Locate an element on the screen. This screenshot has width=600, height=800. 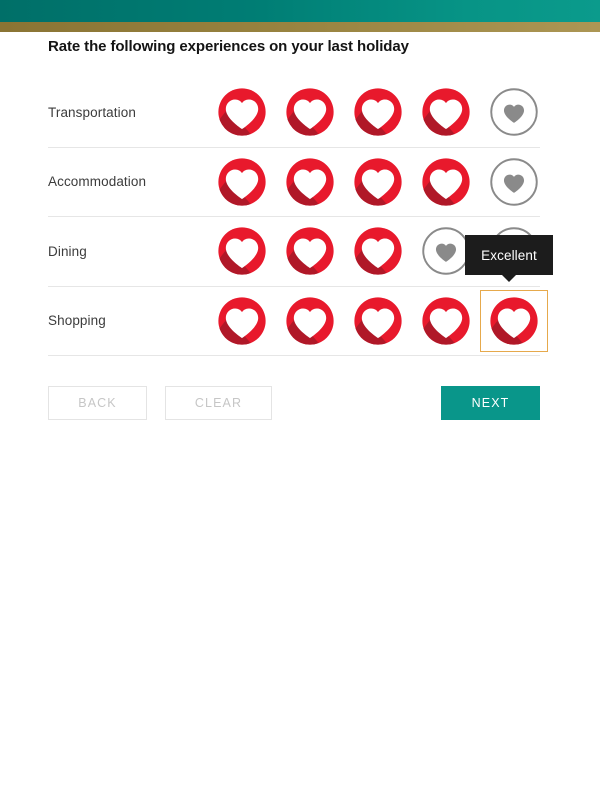
rating-row: Shopping is located at coordinates (298, 321).